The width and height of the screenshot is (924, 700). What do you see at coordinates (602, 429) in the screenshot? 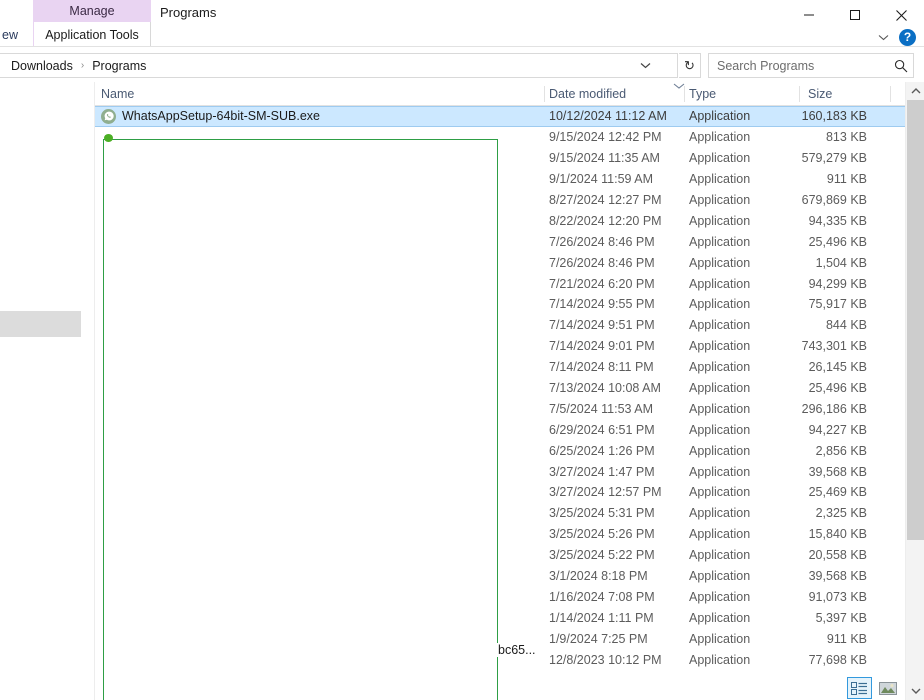
I see `file-date-cell: 6/29/2024 6:51 PM` at bounding box center [602, 429].